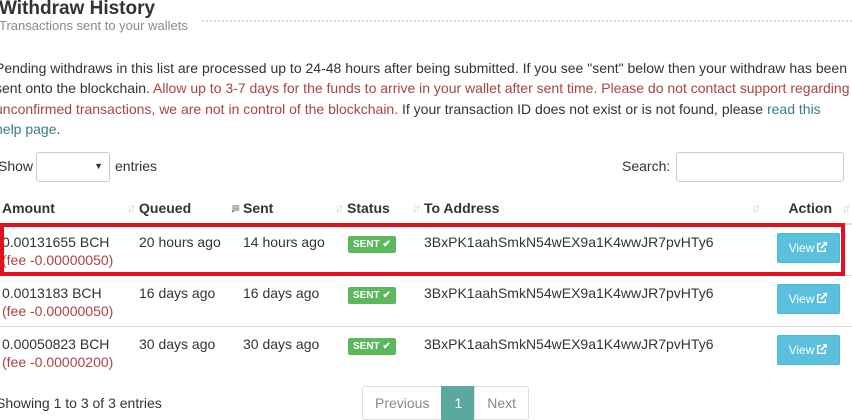  I want to click on amount-cell: 0.0013183 BCH (fee -0.00000050), so click(68, 300).